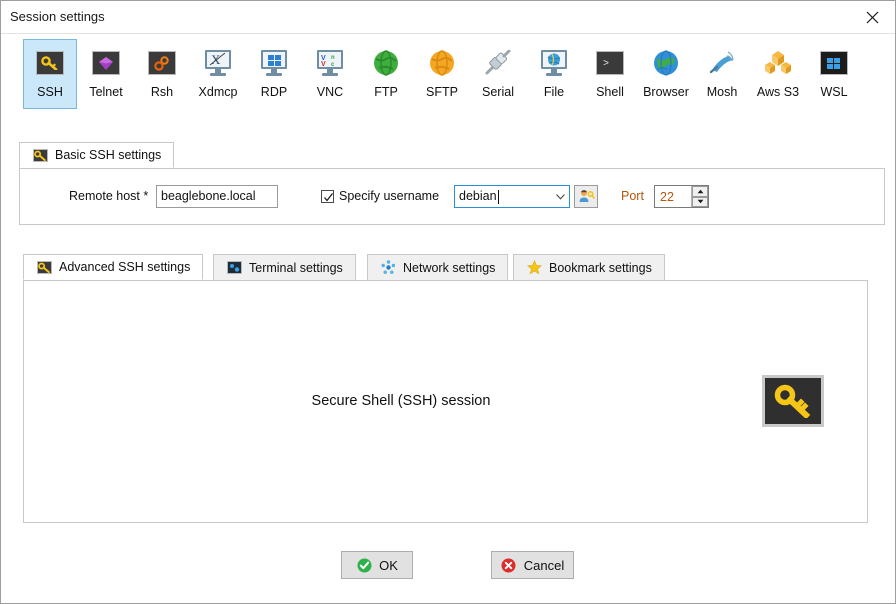  What do you see at coordinates (330, 63) in the screenshot?
I see `vnc-monitor-icon: V n V c` at bounding box center [330, 63].